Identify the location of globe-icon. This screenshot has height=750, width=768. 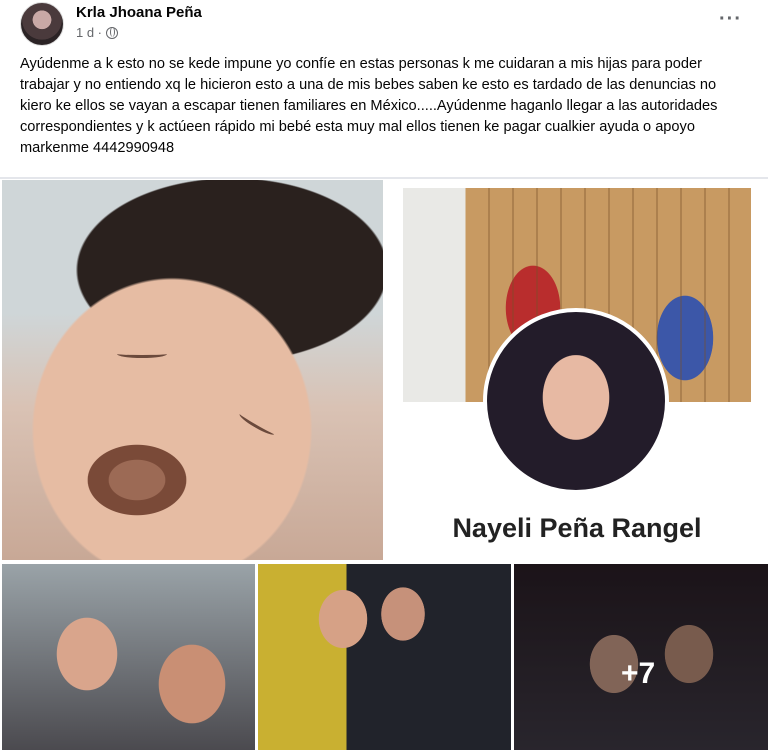
(112, 32).